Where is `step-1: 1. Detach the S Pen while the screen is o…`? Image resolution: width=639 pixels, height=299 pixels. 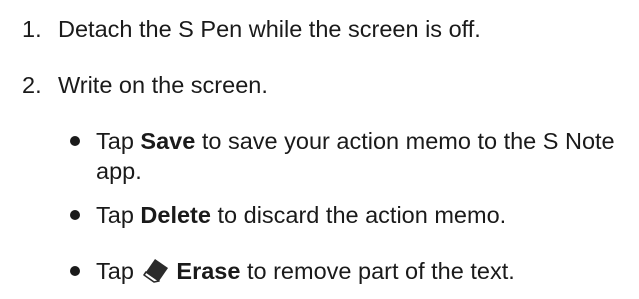
step-1: 1. Detach the S Pen while the screen is o… is located at coordinates (251, 29).